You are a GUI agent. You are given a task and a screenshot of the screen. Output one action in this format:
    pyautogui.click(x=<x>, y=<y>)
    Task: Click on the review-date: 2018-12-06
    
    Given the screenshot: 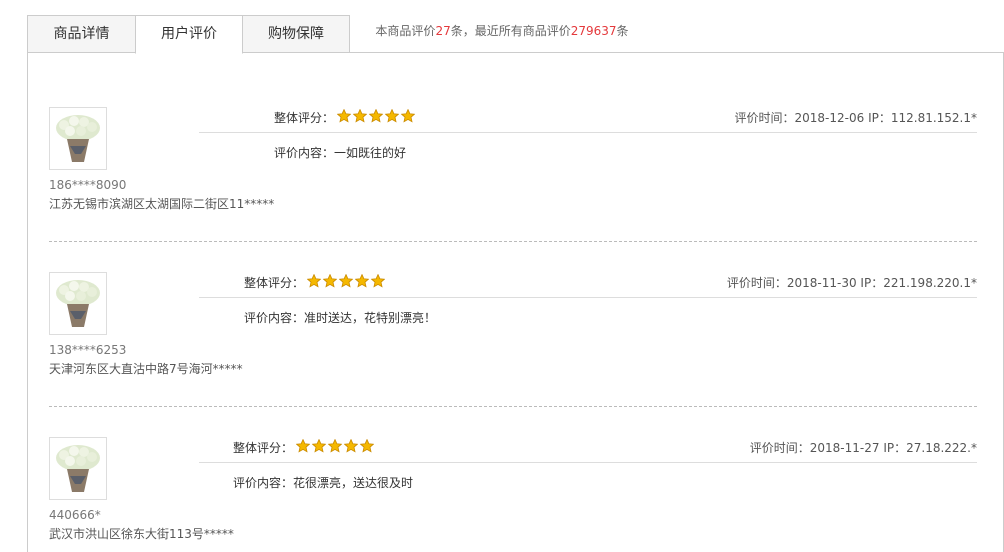 What is the action you would take?
    pyautogui.click(x=829, y=118)
    